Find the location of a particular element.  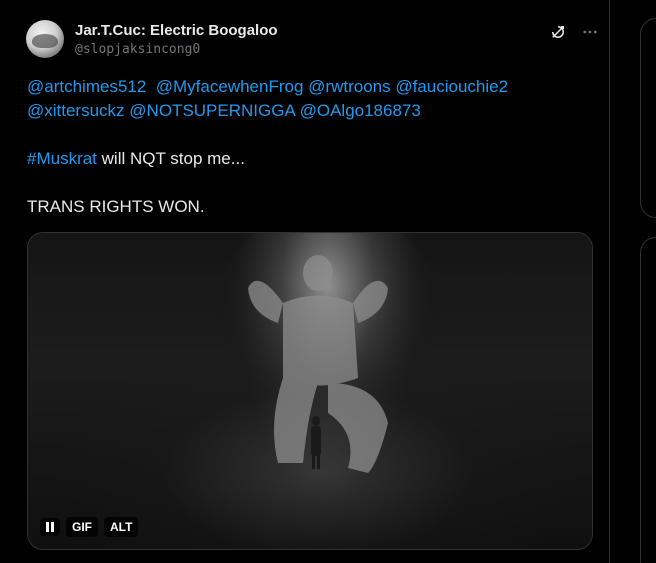

grok-icon is located at coordinates (558, 32).